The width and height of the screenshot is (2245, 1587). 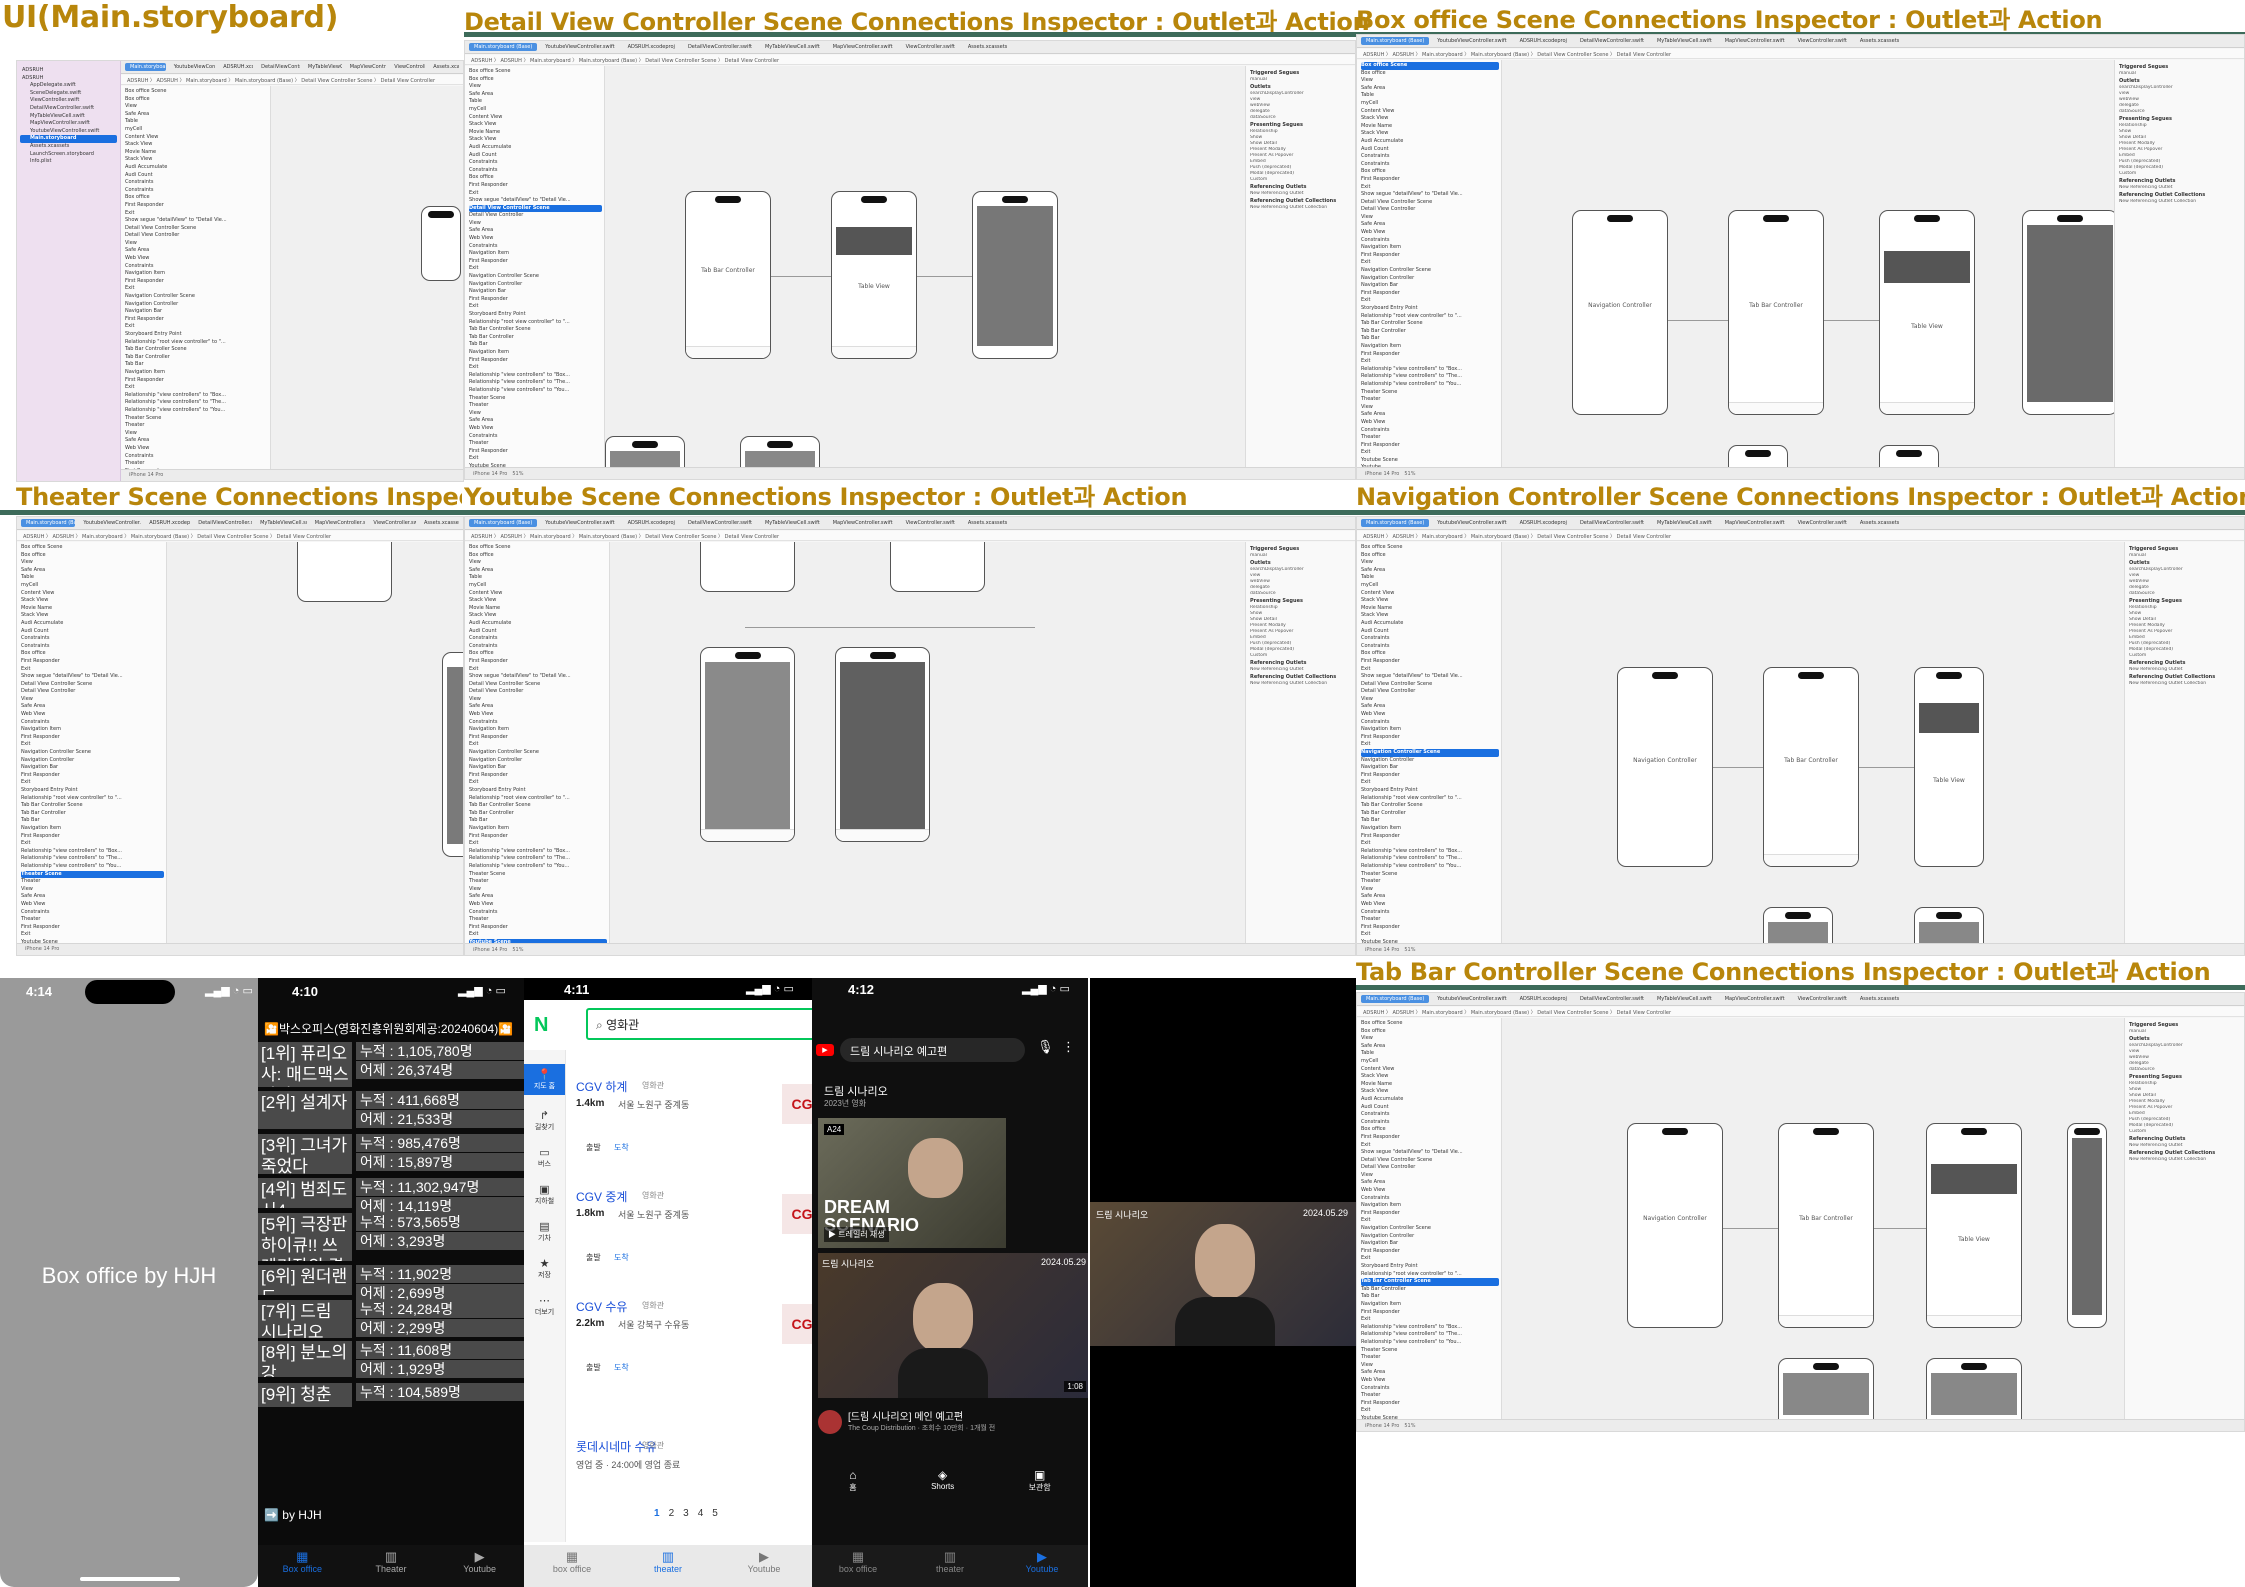 I want to click on file-item: SceneDelegate.swift, so click(x=68, y=94).